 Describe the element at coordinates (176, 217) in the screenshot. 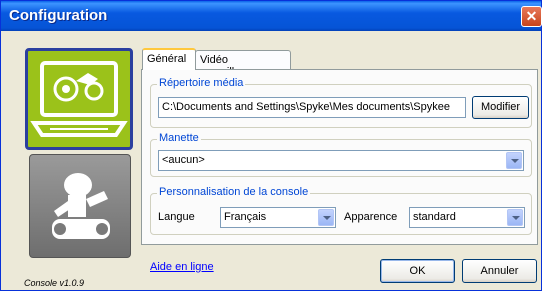

I see `language-label: Langue` at that location.